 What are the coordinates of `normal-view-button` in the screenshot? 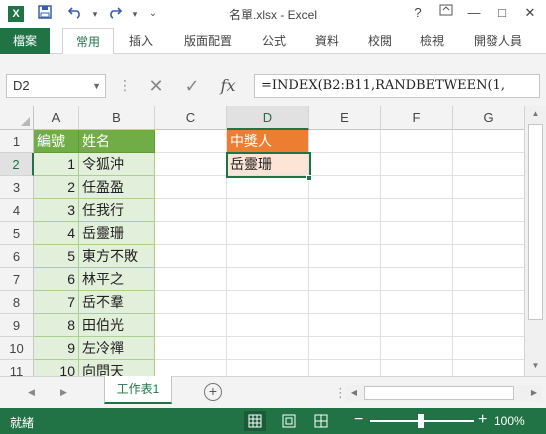 It's located at (255, 421).